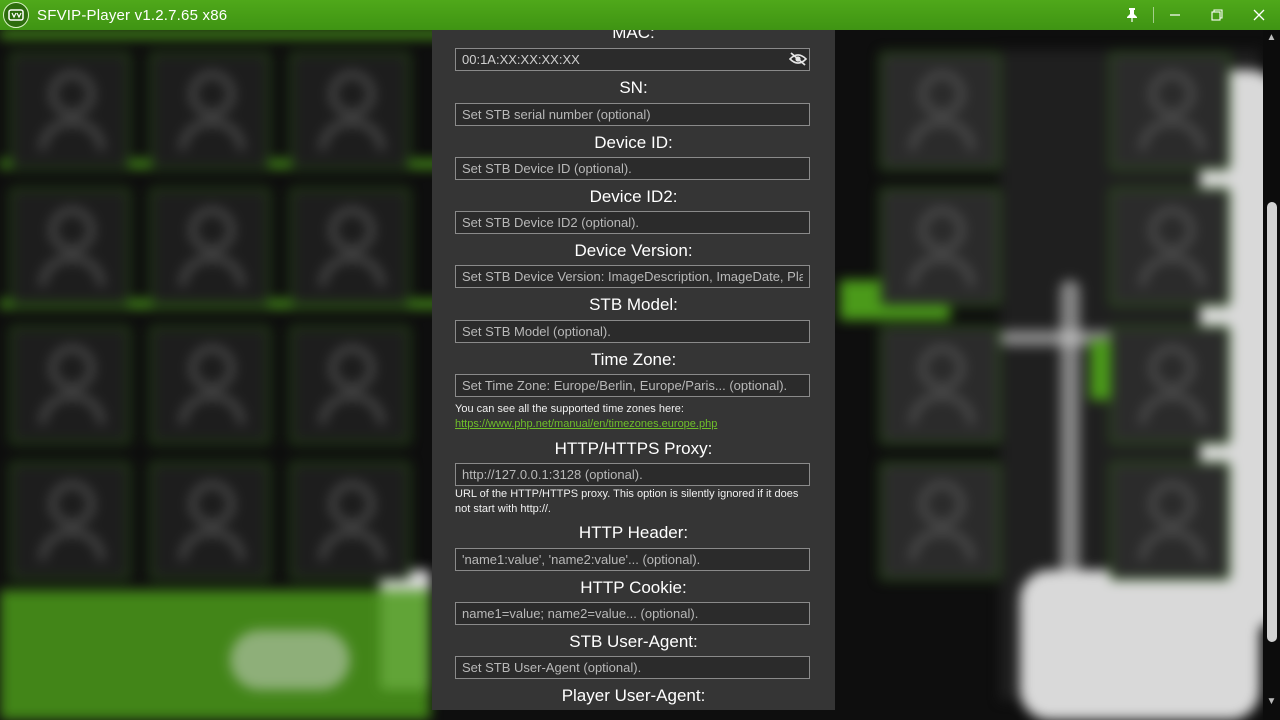 The width and height of the screenshot is (1280, 720). Describe the element at coordinates (632, 222) in the screenshot. I see `device-id2-input` at that location.